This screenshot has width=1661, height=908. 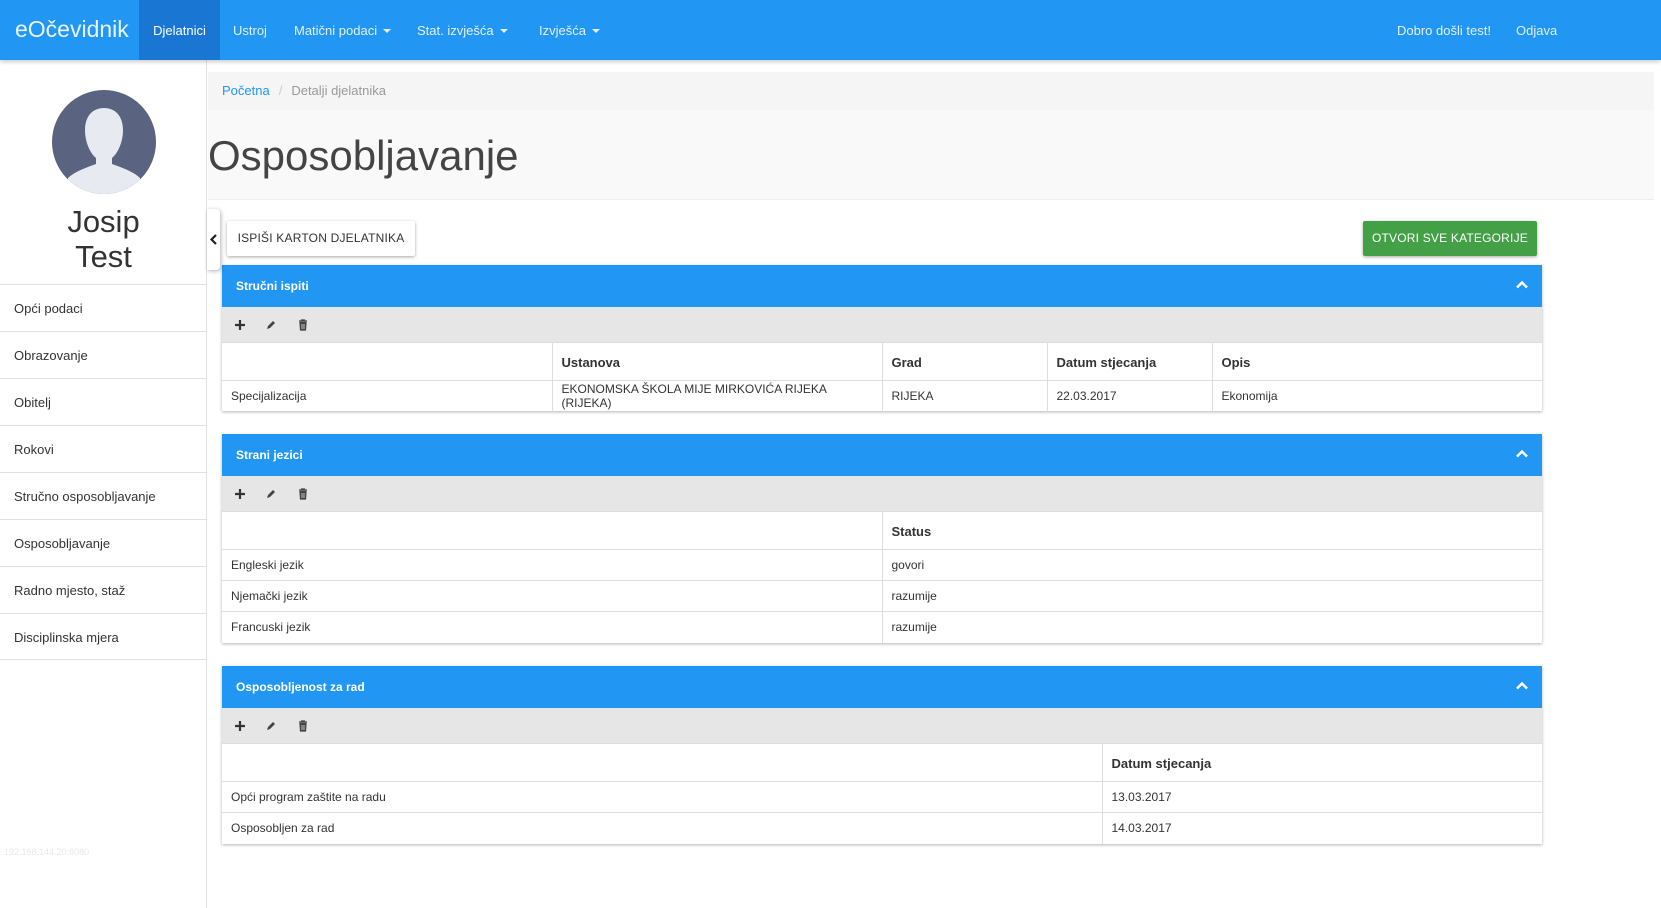 What do you see at coordinates (338, 90) in the screenshot?
I see `breadcrumb-current: Detalji djelatnika` at bounding box center [338, 90].